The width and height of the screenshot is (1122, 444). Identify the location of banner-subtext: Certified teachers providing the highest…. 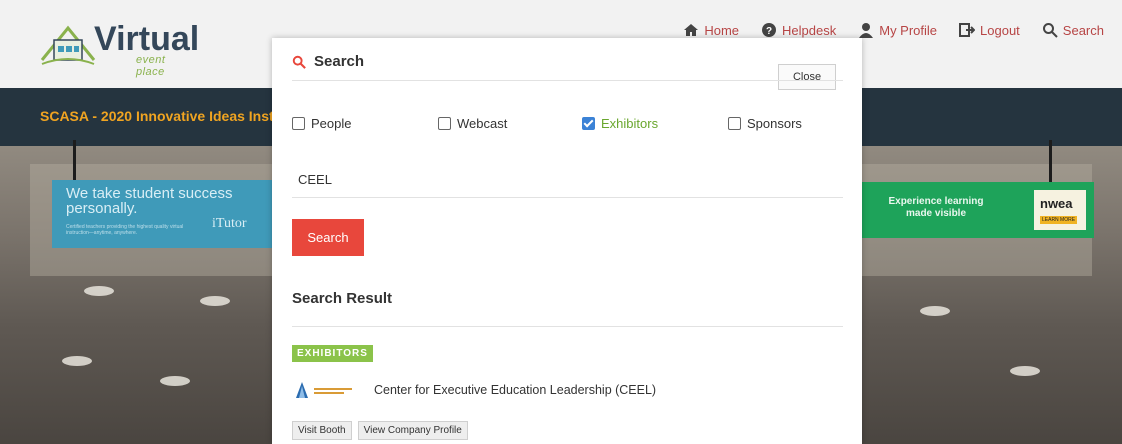
(125, 230).